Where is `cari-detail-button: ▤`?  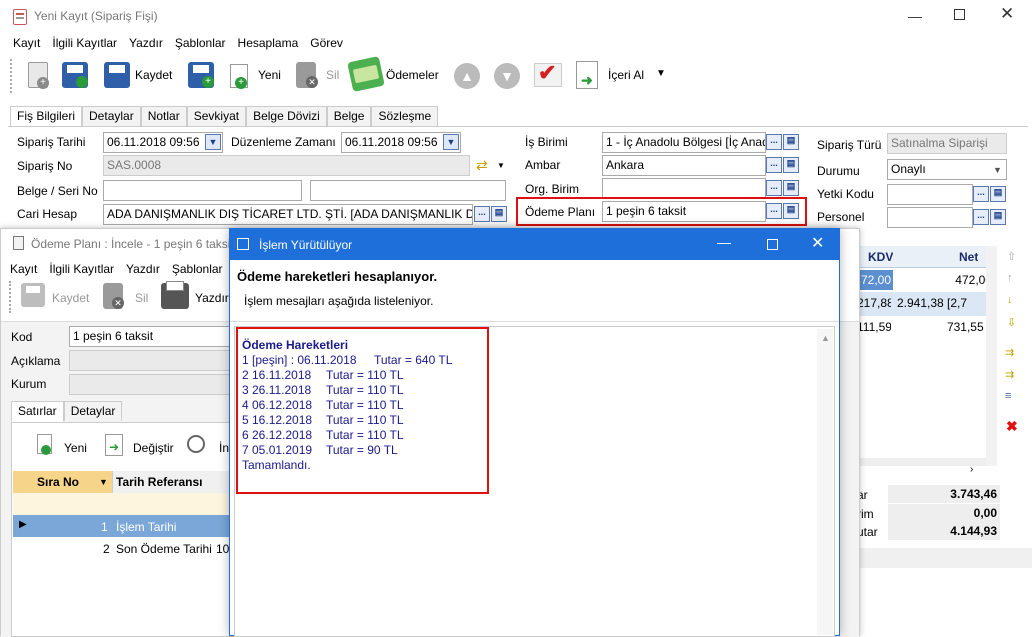 cari-detail-button: ▤ is located at coordinates (499, 214).